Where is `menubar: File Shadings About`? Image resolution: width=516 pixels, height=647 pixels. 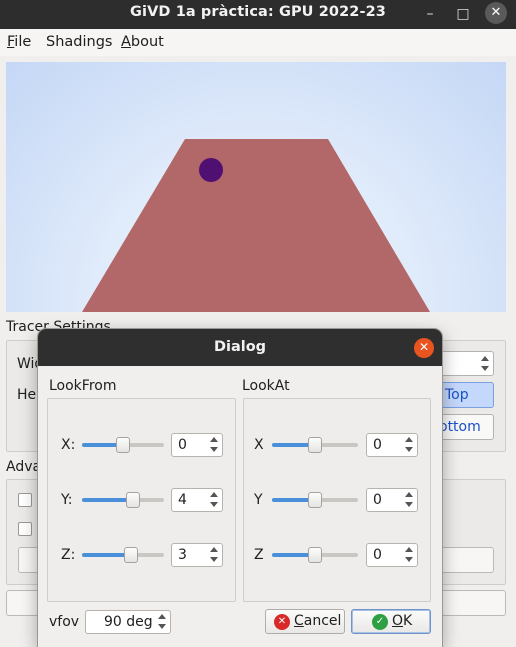 menubar: File Shadings About is located at coordinates (258, 42).